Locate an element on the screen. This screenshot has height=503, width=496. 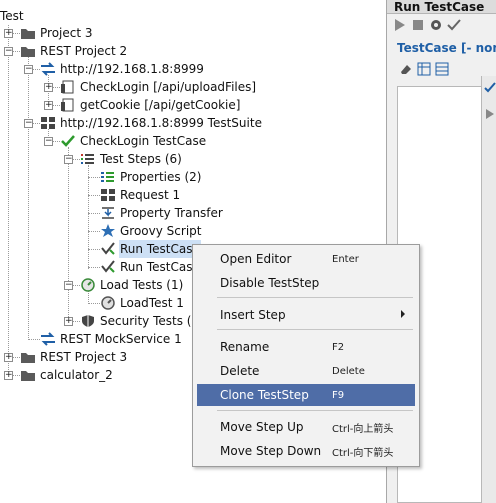
menu-item-label: Rename is located at coordinates (245, 347).